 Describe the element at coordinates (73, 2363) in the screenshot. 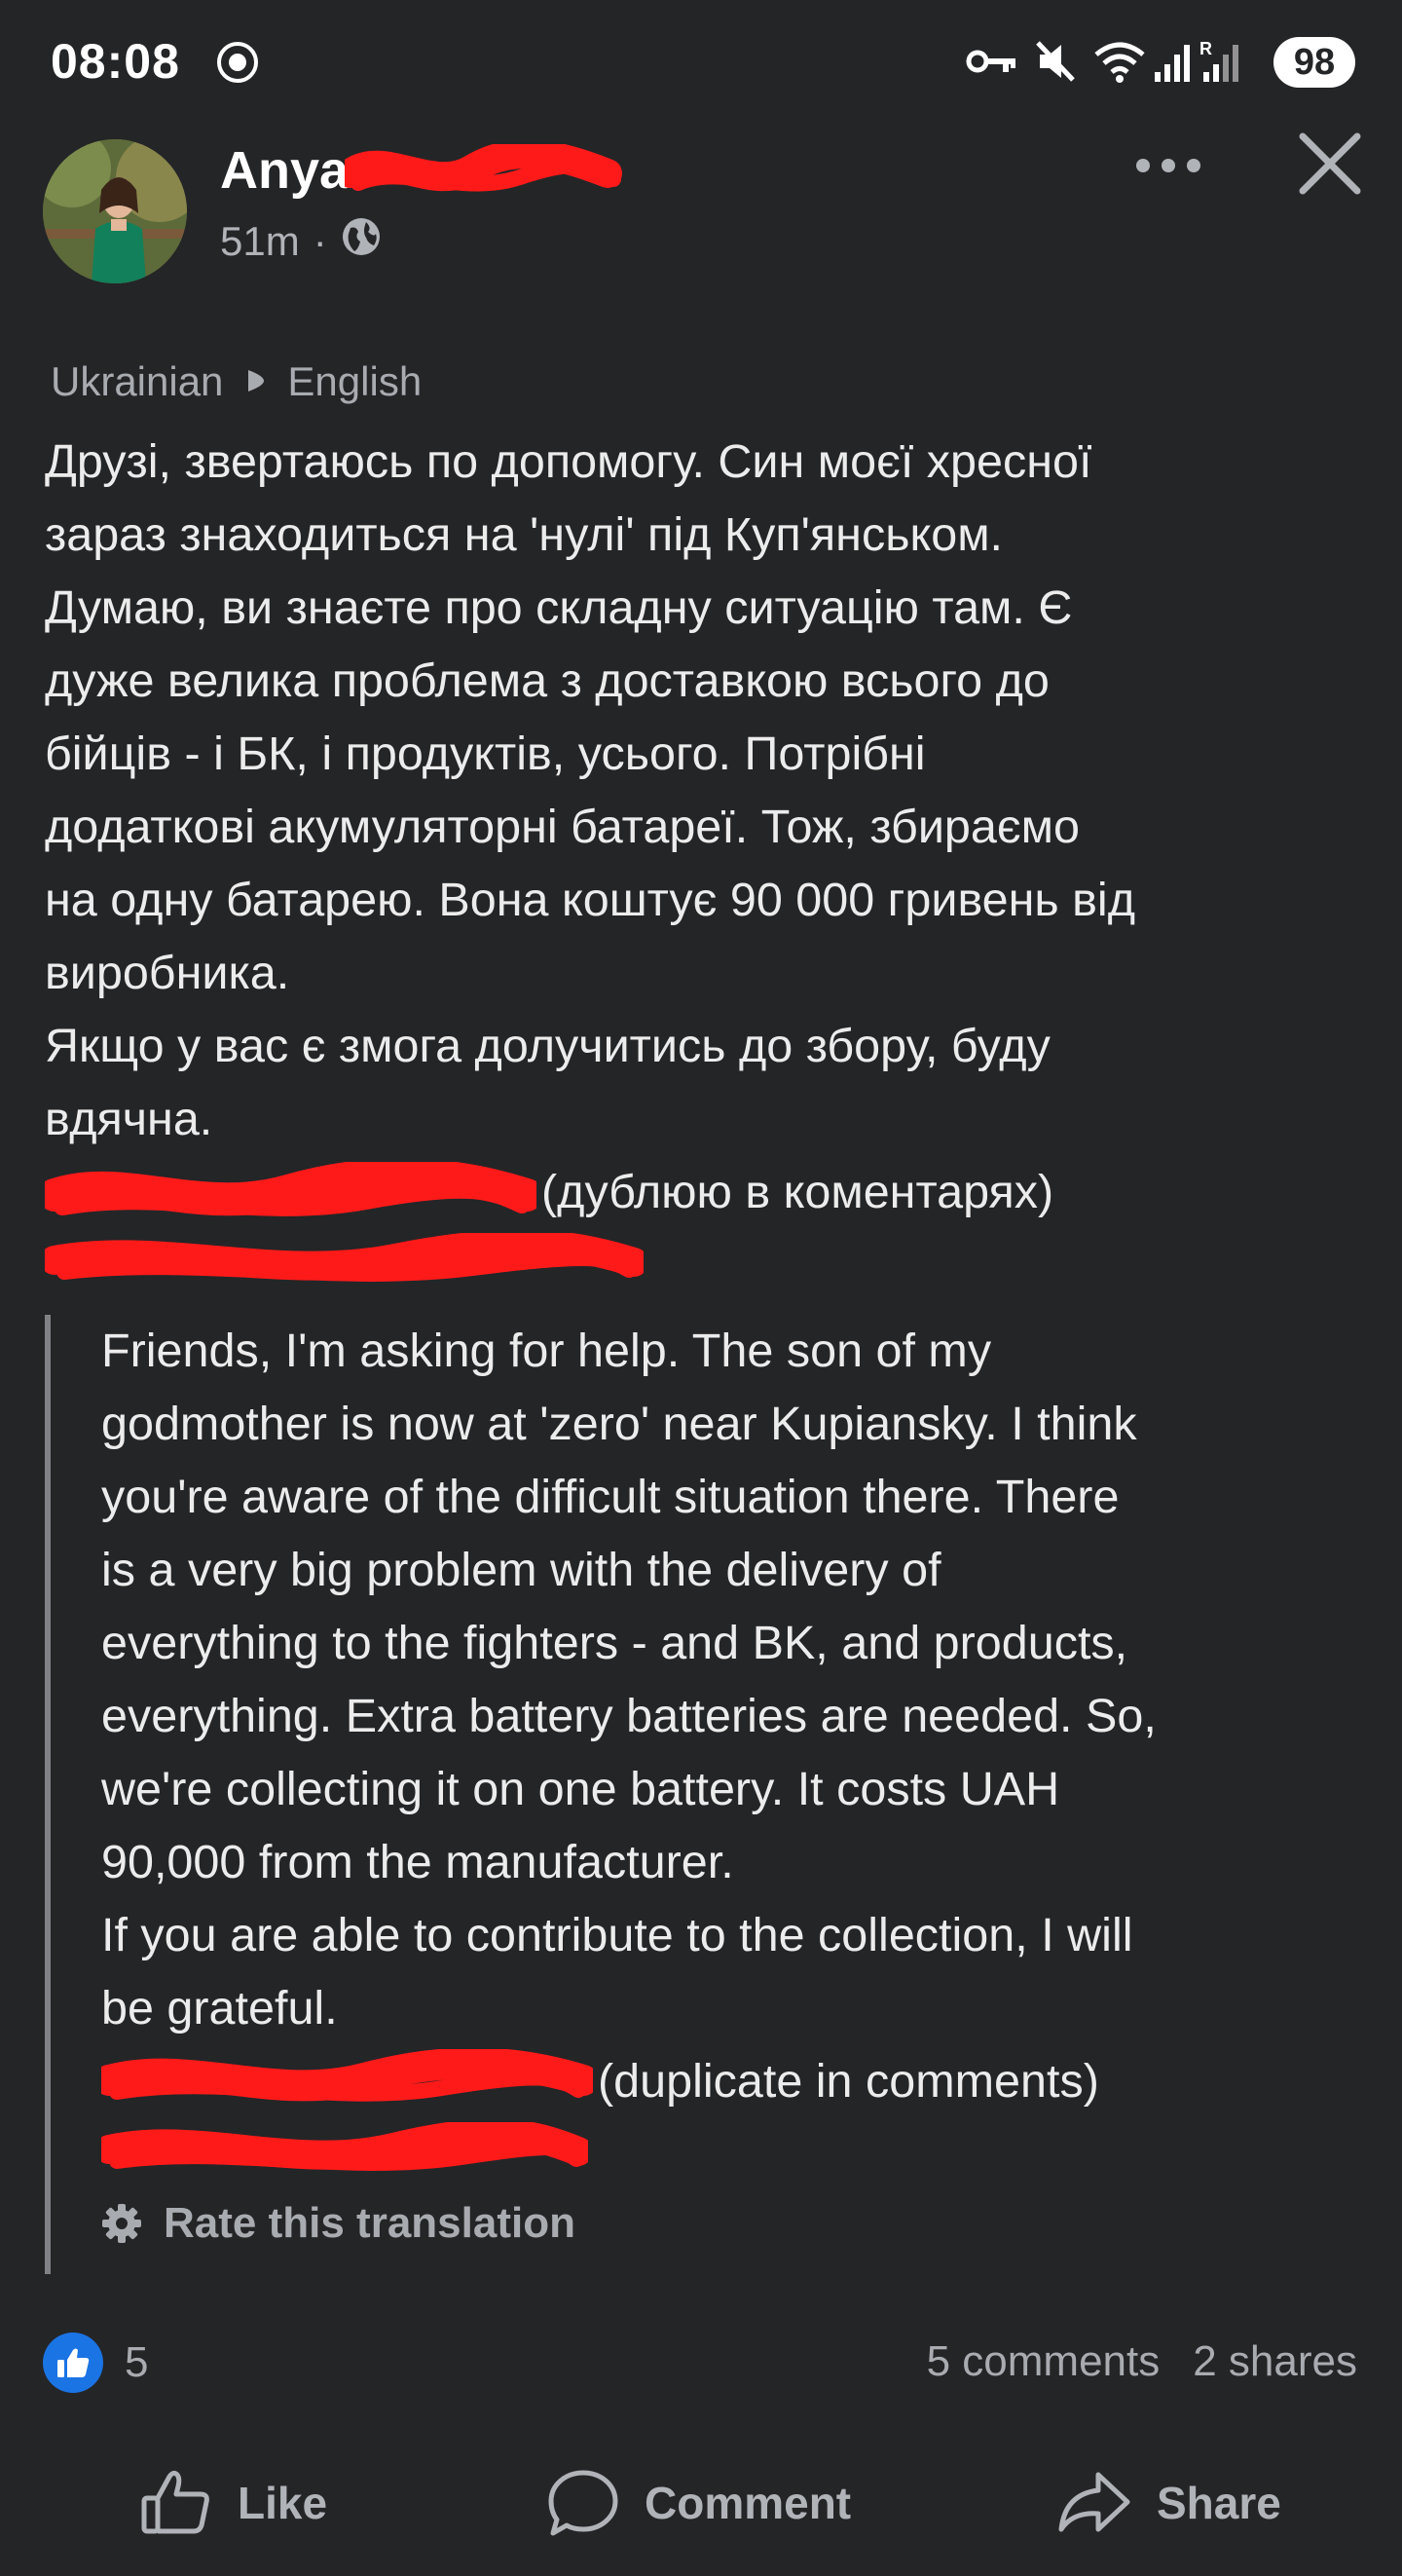

I see `like-reaction-icon` at that location.